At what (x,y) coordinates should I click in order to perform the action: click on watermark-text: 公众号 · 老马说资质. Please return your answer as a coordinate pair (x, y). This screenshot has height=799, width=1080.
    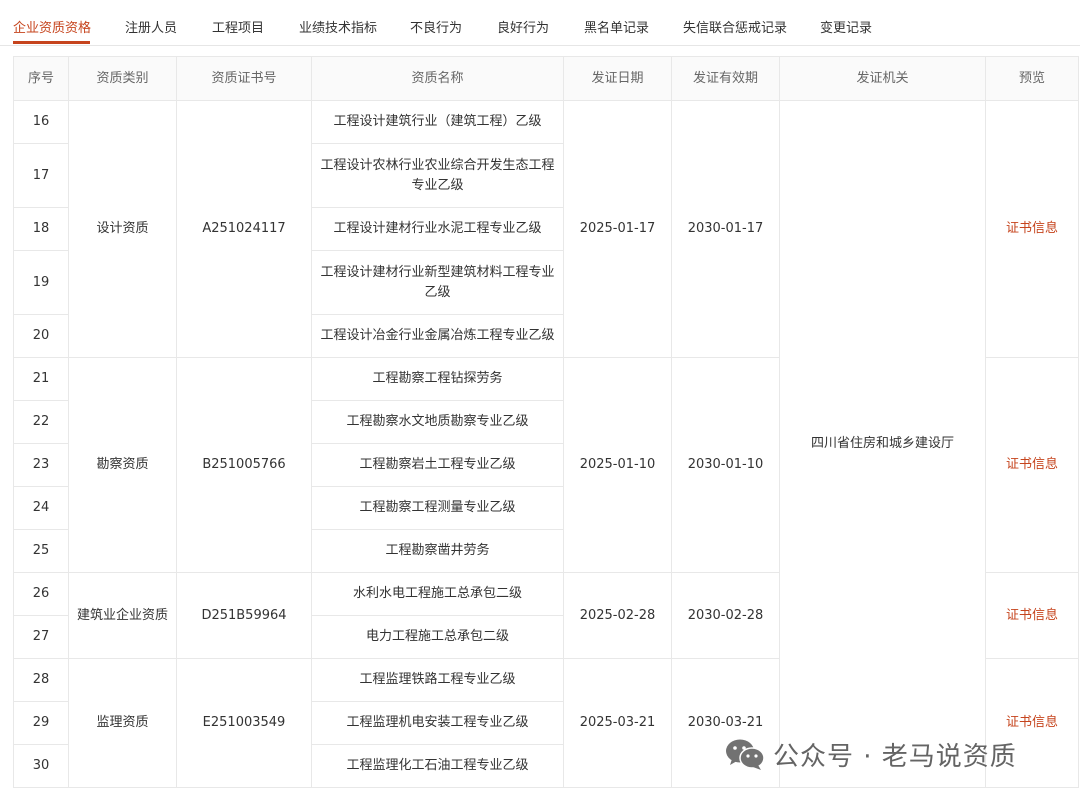
    Looking at the image, I should click on (895, 756).